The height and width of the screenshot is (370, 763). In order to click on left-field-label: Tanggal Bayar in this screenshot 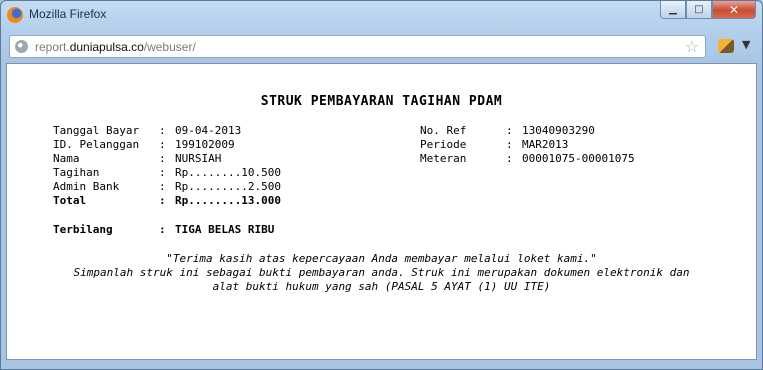, I will do `click(96, 130)`.